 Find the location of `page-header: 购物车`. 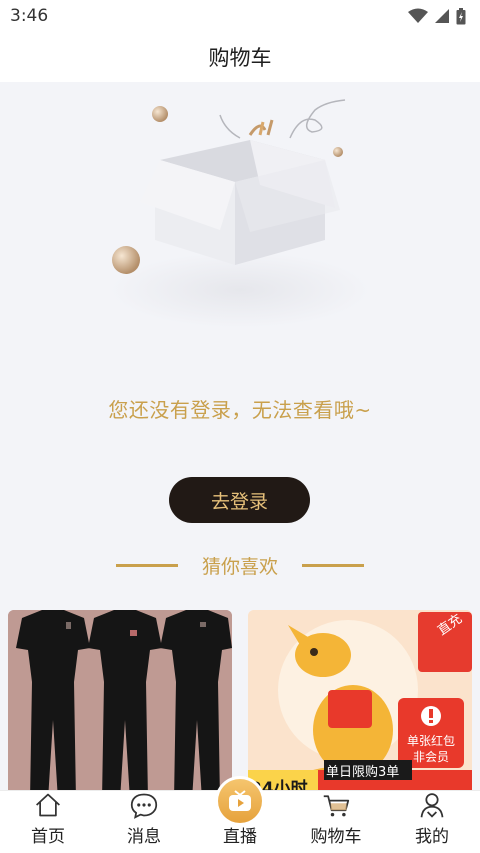

page-header: 购物车 is located at coordinates (240, 57).